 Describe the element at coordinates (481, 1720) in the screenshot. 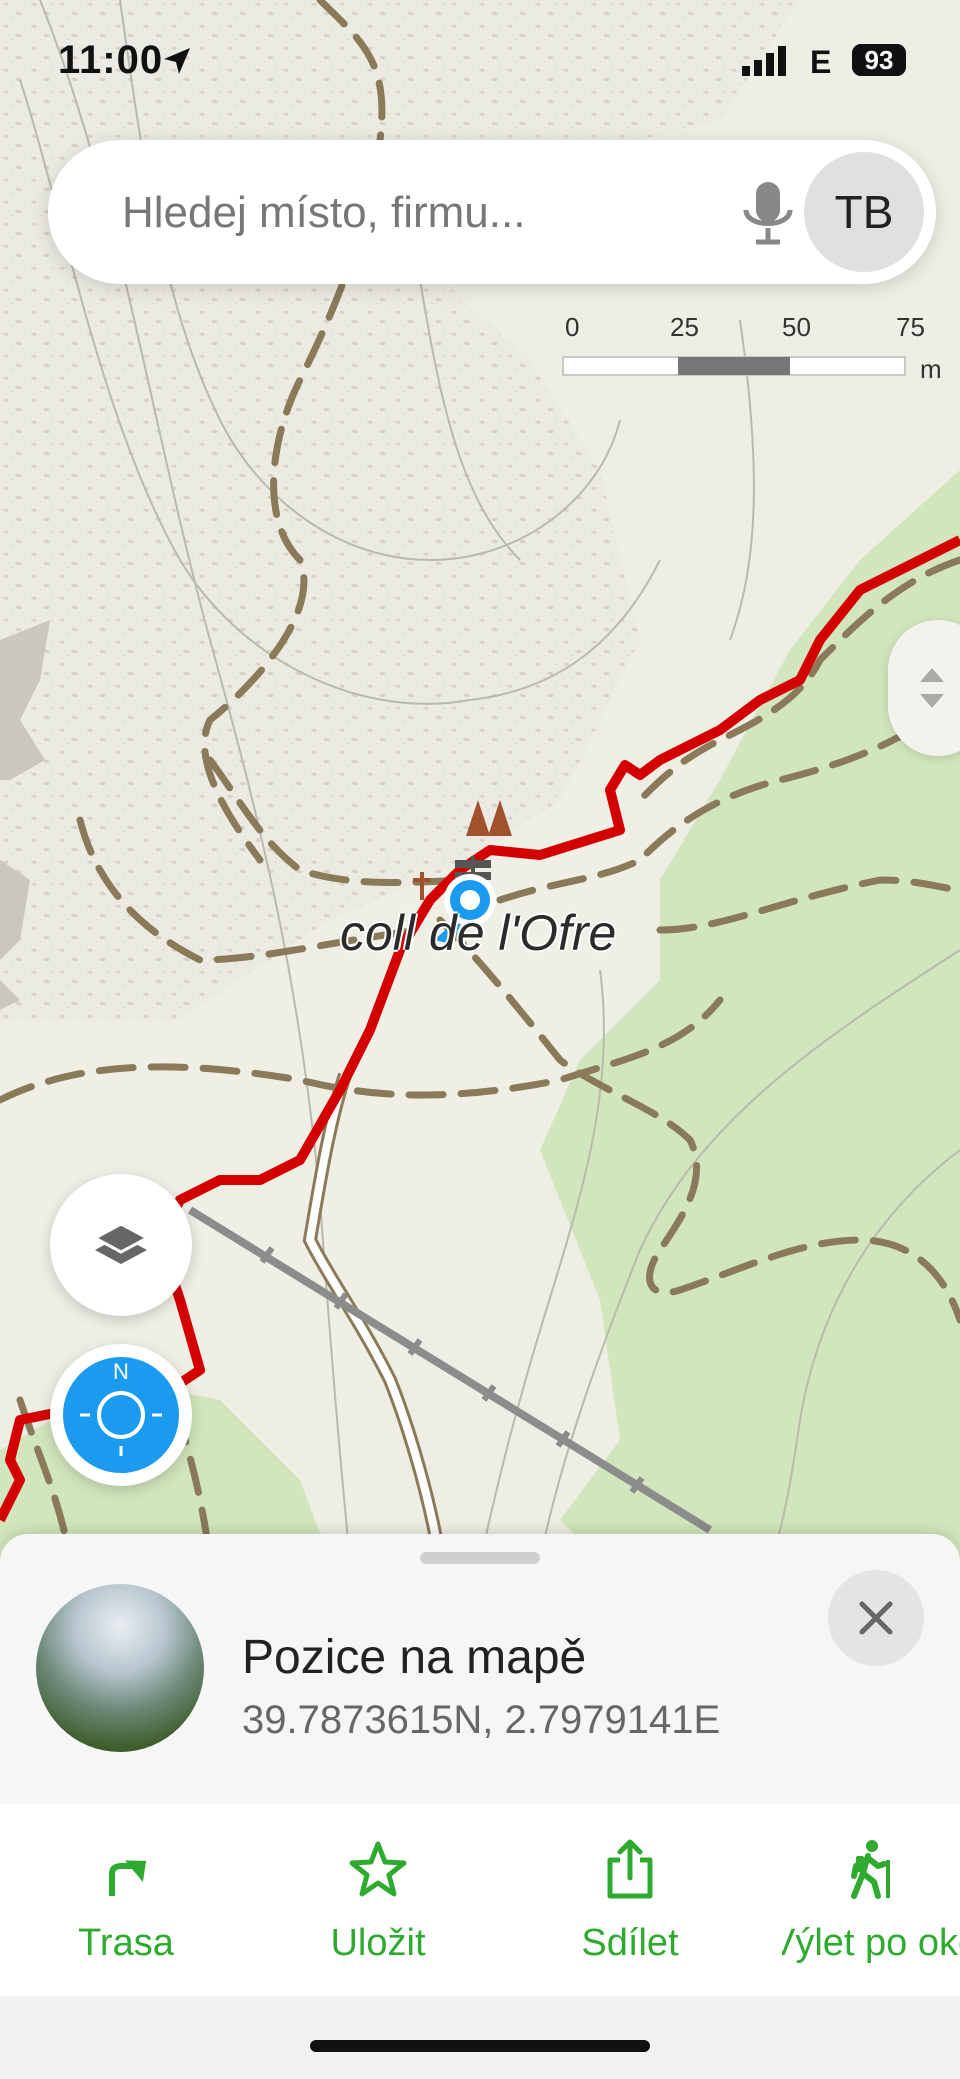

I see `sheet-coordinates: 39.7873615N, 2.7979141E` at that location.